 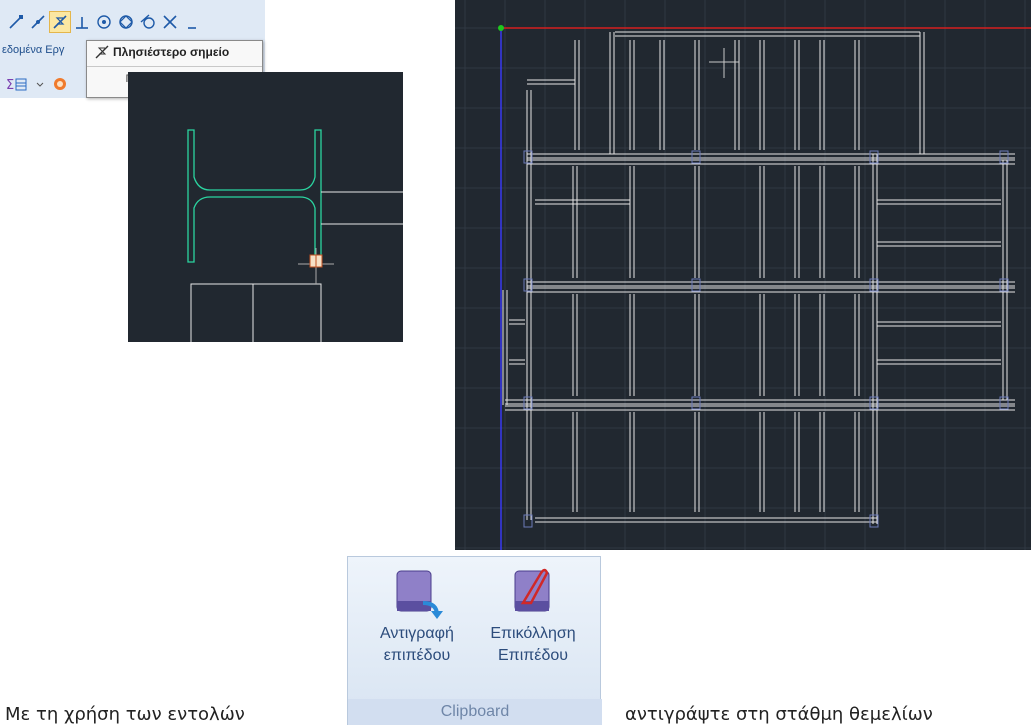 I want to click on tooltip-title: Πλησιέστερο σημείο, so click(x=162, y=52).